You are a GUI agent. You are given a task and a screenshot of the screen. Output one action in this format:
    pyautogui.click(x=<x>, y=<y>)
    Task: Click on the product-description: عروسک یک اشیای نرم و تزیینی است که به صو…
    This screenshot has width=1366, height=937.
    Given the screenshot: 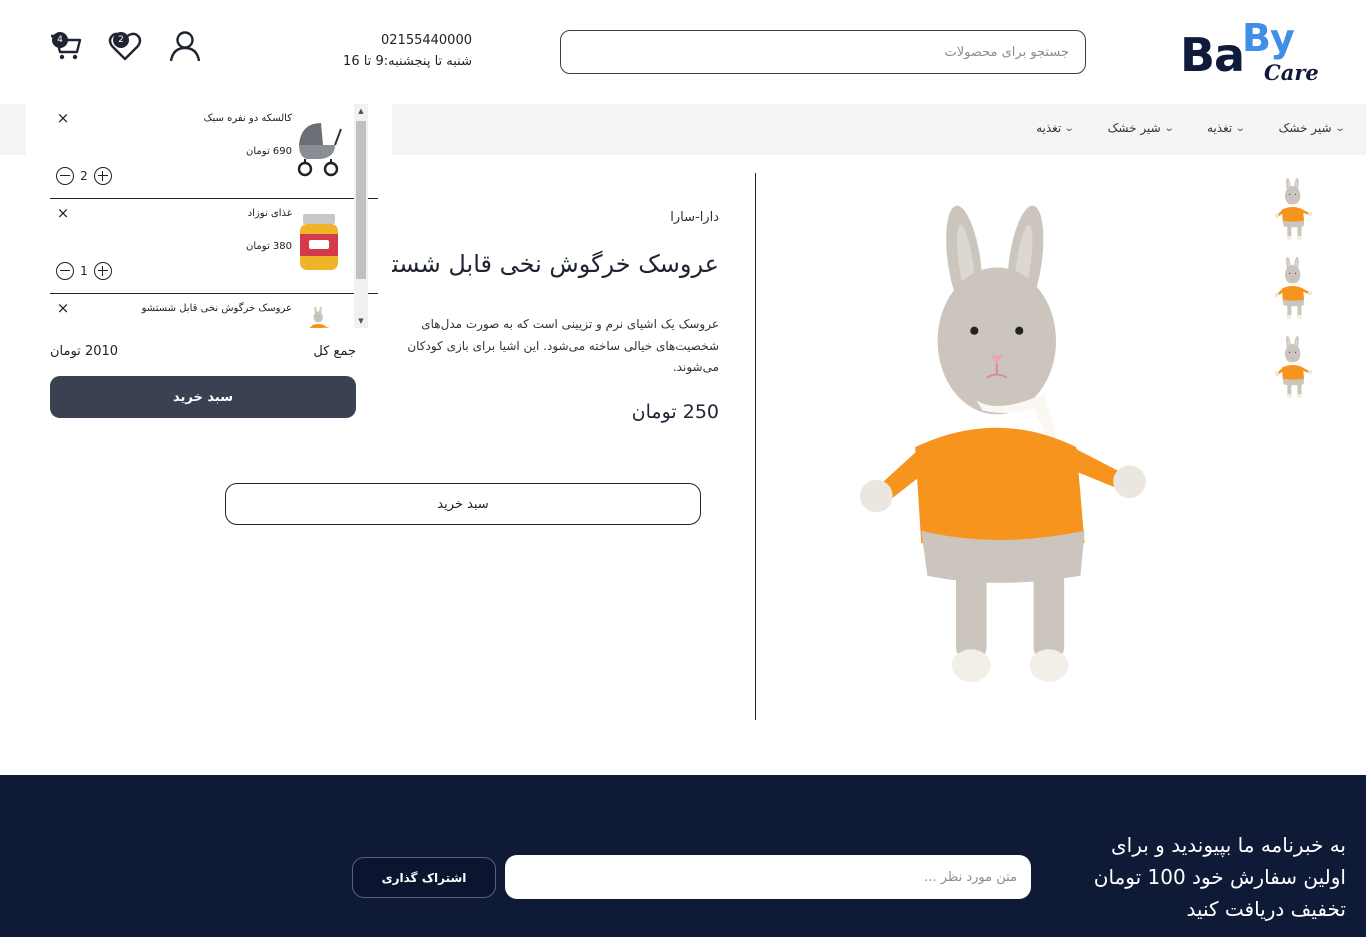 What is the action you would take?
    pyautogui.click(x=555, y=346)
    